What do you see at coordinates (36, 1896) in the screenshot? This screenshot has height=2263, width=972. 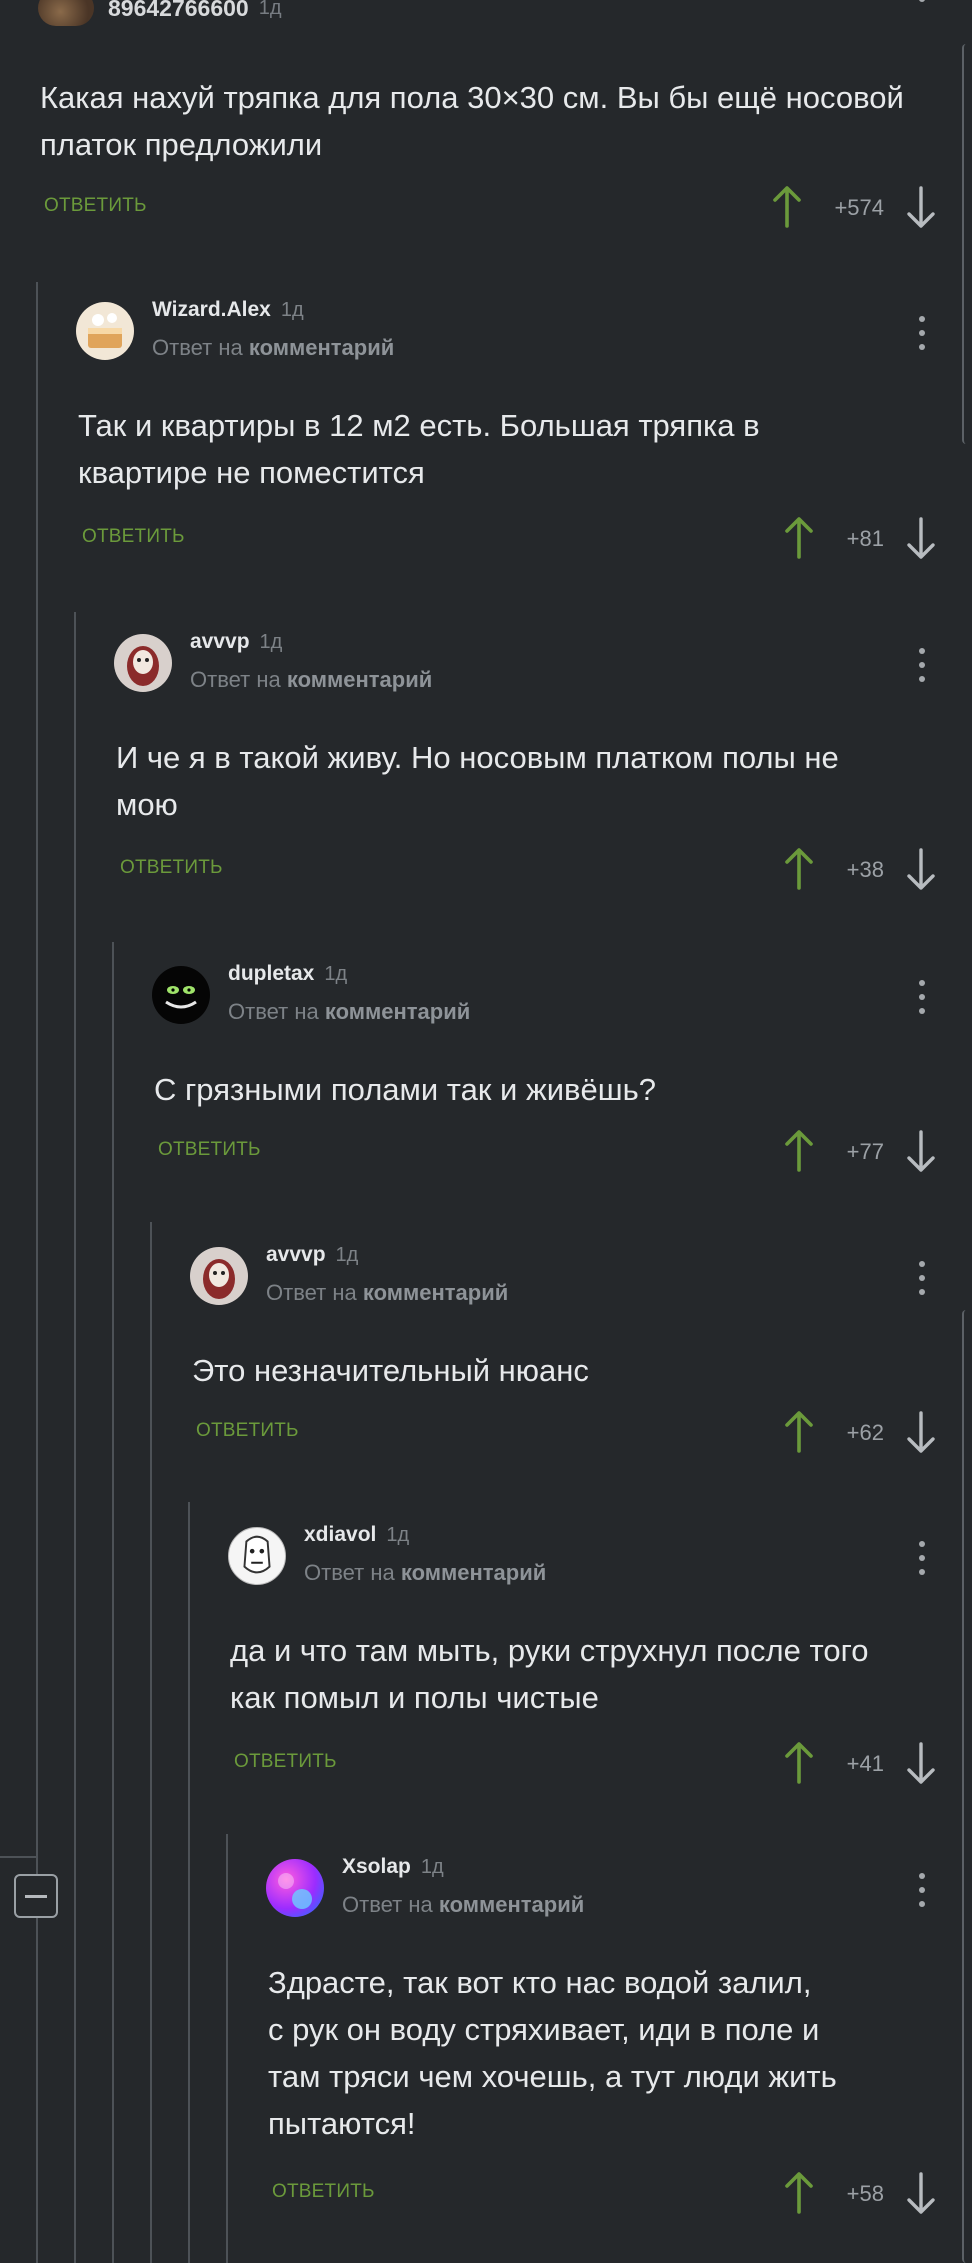 I see `collapse-thread-button` at bounding box center [36, 1896].